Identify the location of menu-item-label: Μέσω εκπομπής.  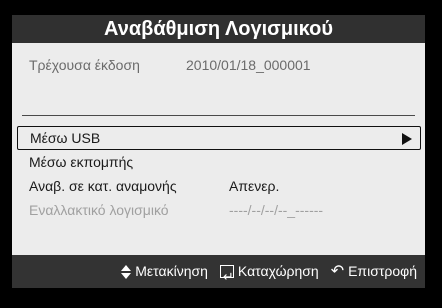
(81, 162).